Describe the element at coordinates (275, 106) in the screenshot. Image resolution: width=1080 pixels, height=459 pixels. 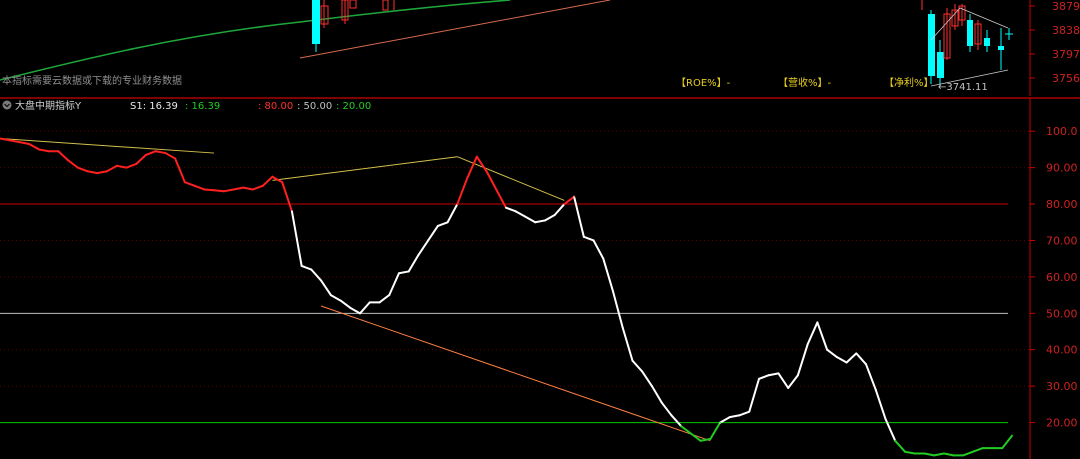
I see `level-high-label: : 80.00` at that location.